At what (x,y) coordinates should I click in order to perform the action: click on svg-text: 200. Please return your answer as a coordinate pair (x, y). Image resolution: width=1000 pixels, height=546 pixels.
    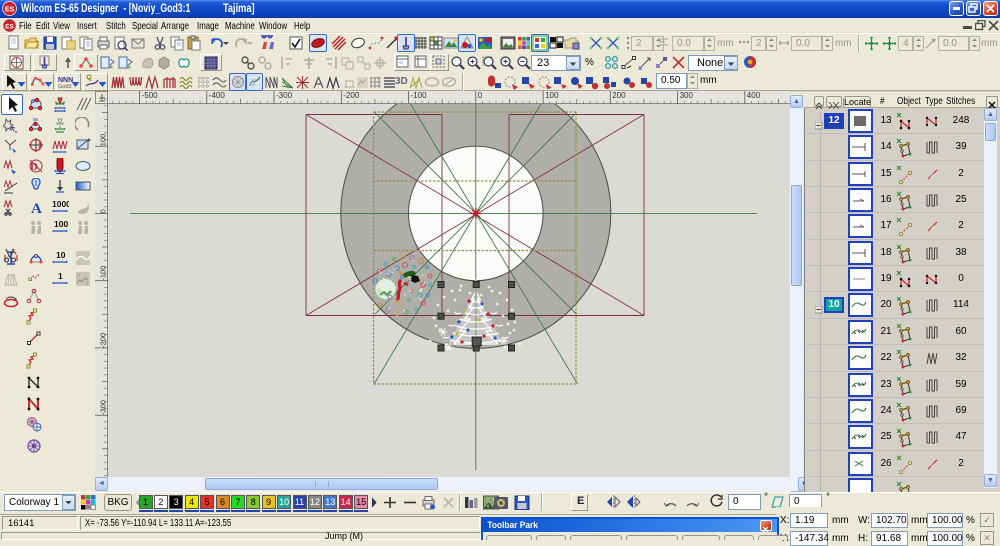
    Looking at the image, I should click on (619, 95).